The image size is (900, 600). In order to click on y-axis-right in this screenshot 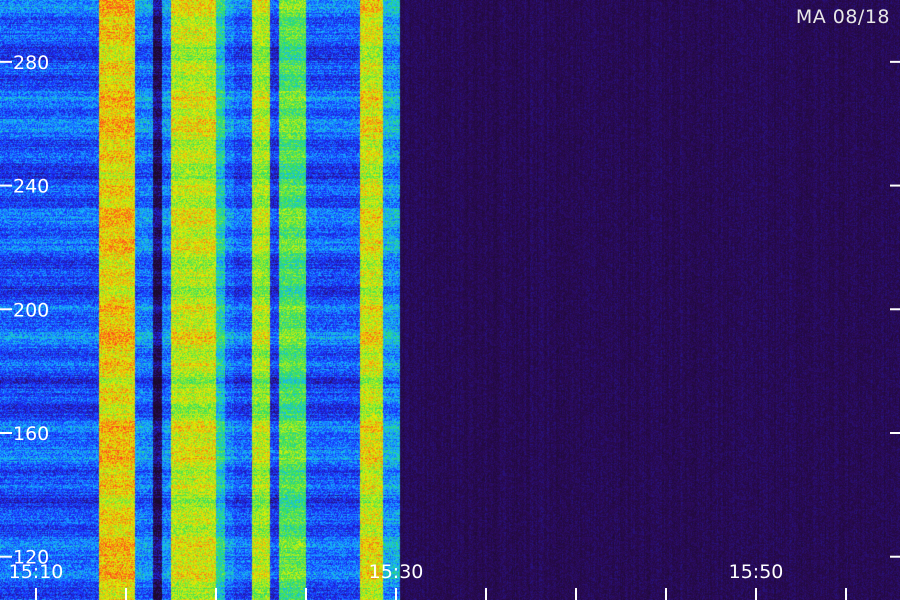, I will do `click(895, 309)`.